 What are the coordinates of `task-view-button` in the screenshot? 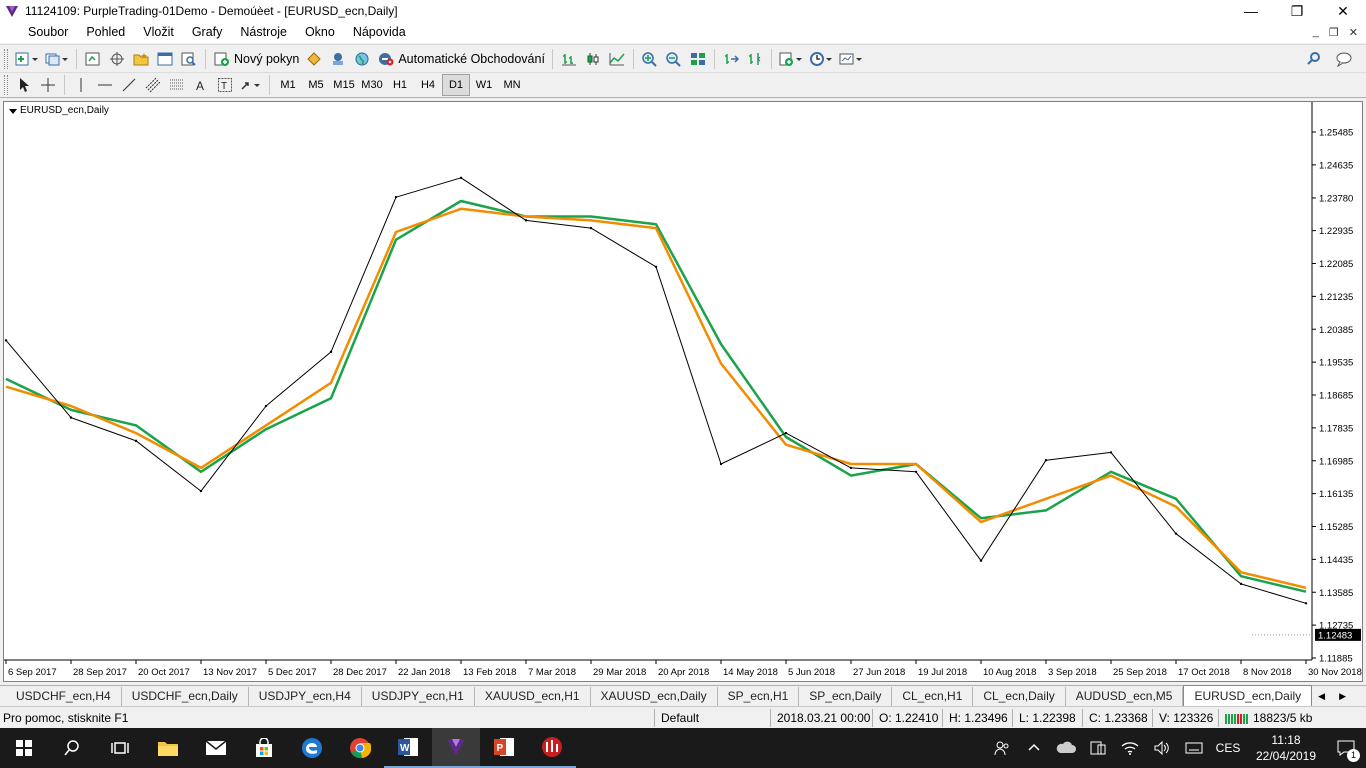 It's located at (120, 748).